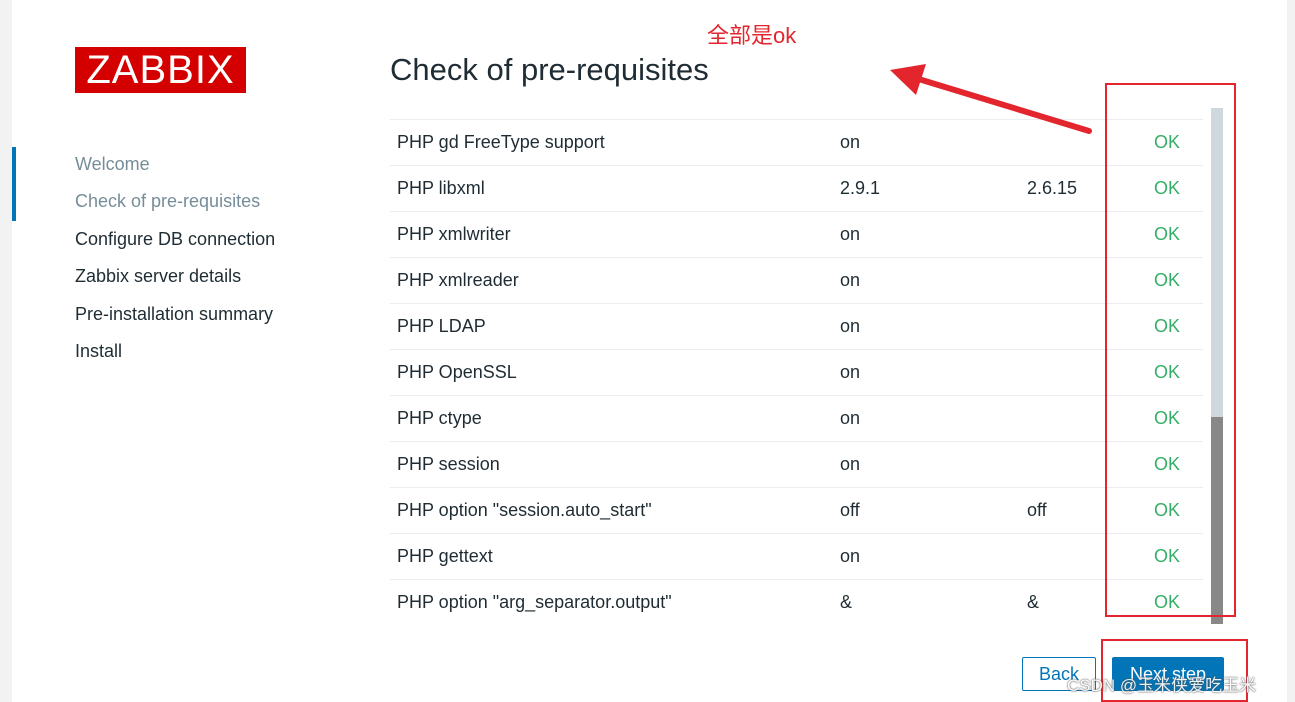 The image size is (1295, 702). Describe the element at coordinates (926, 188) in the screenshot. I see `current-value: 2.9.1` at that location.